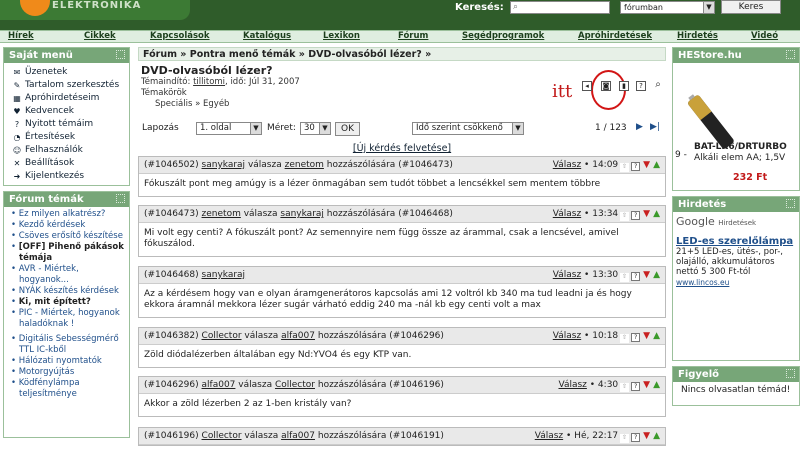 This screenshot has width=800, height=449. Describe the element at coordinates (736, 282) in the screenshot. I see `ad-link: www.lincos.eu` at that location.